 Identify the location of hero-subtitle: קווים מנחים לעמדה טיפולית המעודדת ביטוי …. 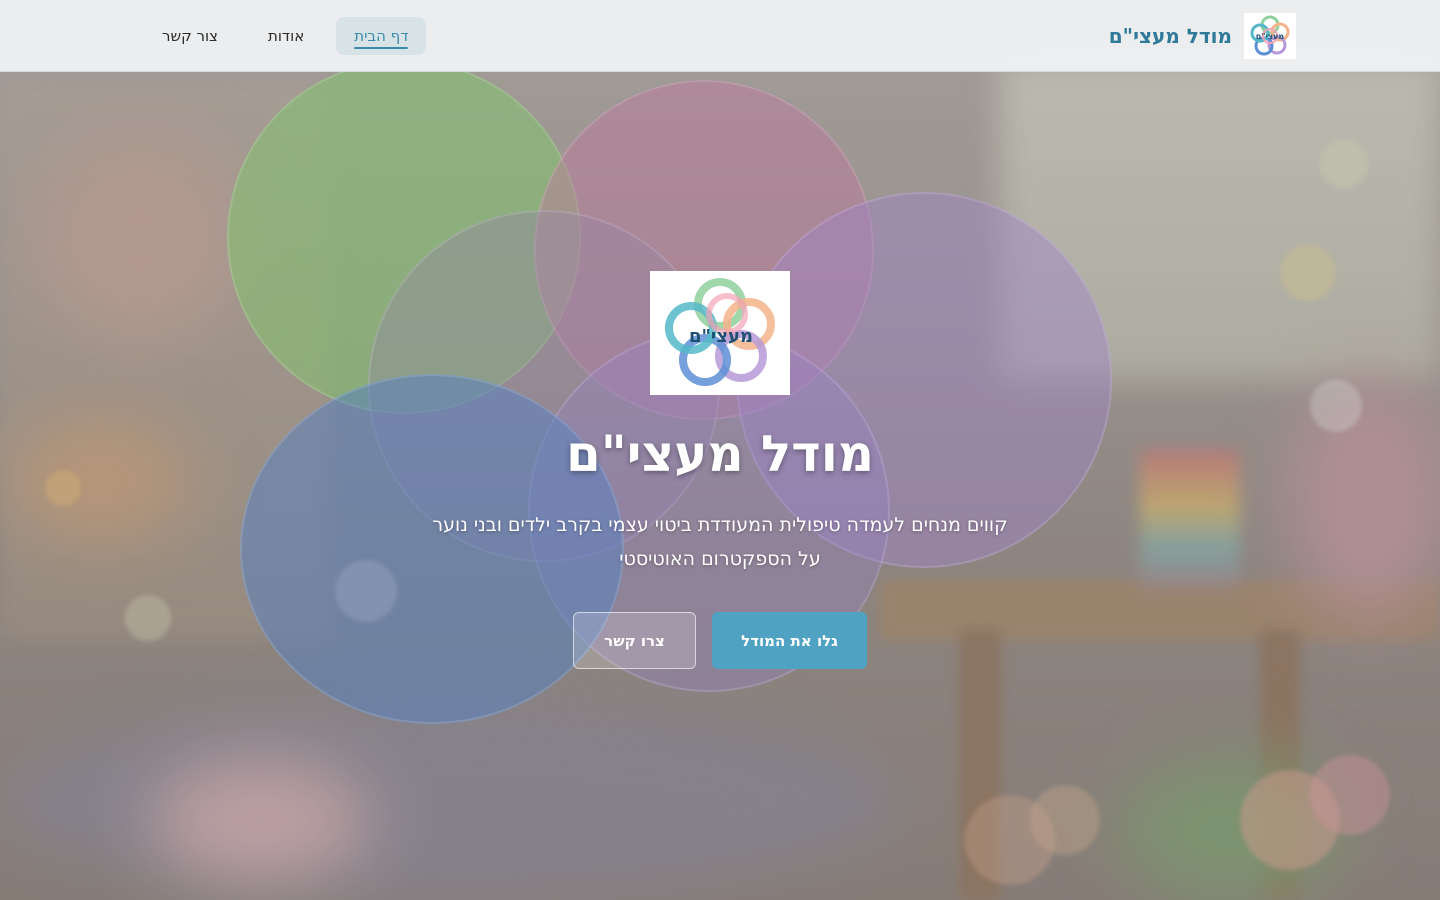
(720, 542).